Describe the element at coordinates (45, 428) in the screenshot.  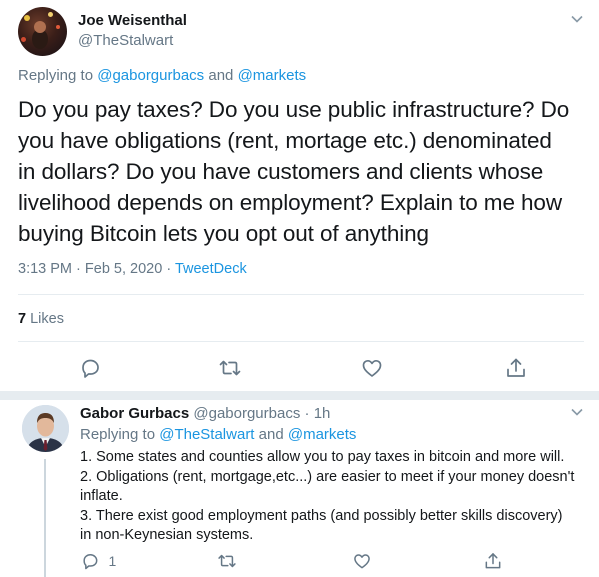
I see `avatar-gabor-gurbacs` at that location.